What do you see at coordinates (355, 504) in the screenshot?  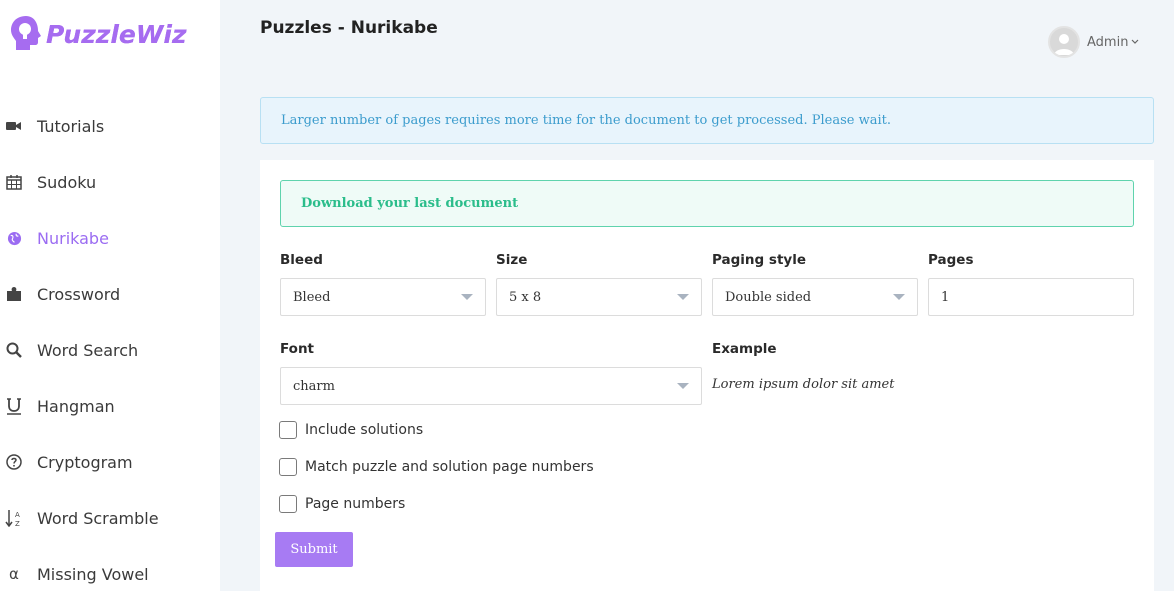 I see `page-numbers-label: Page numbers` at bounding box center [355, 504].